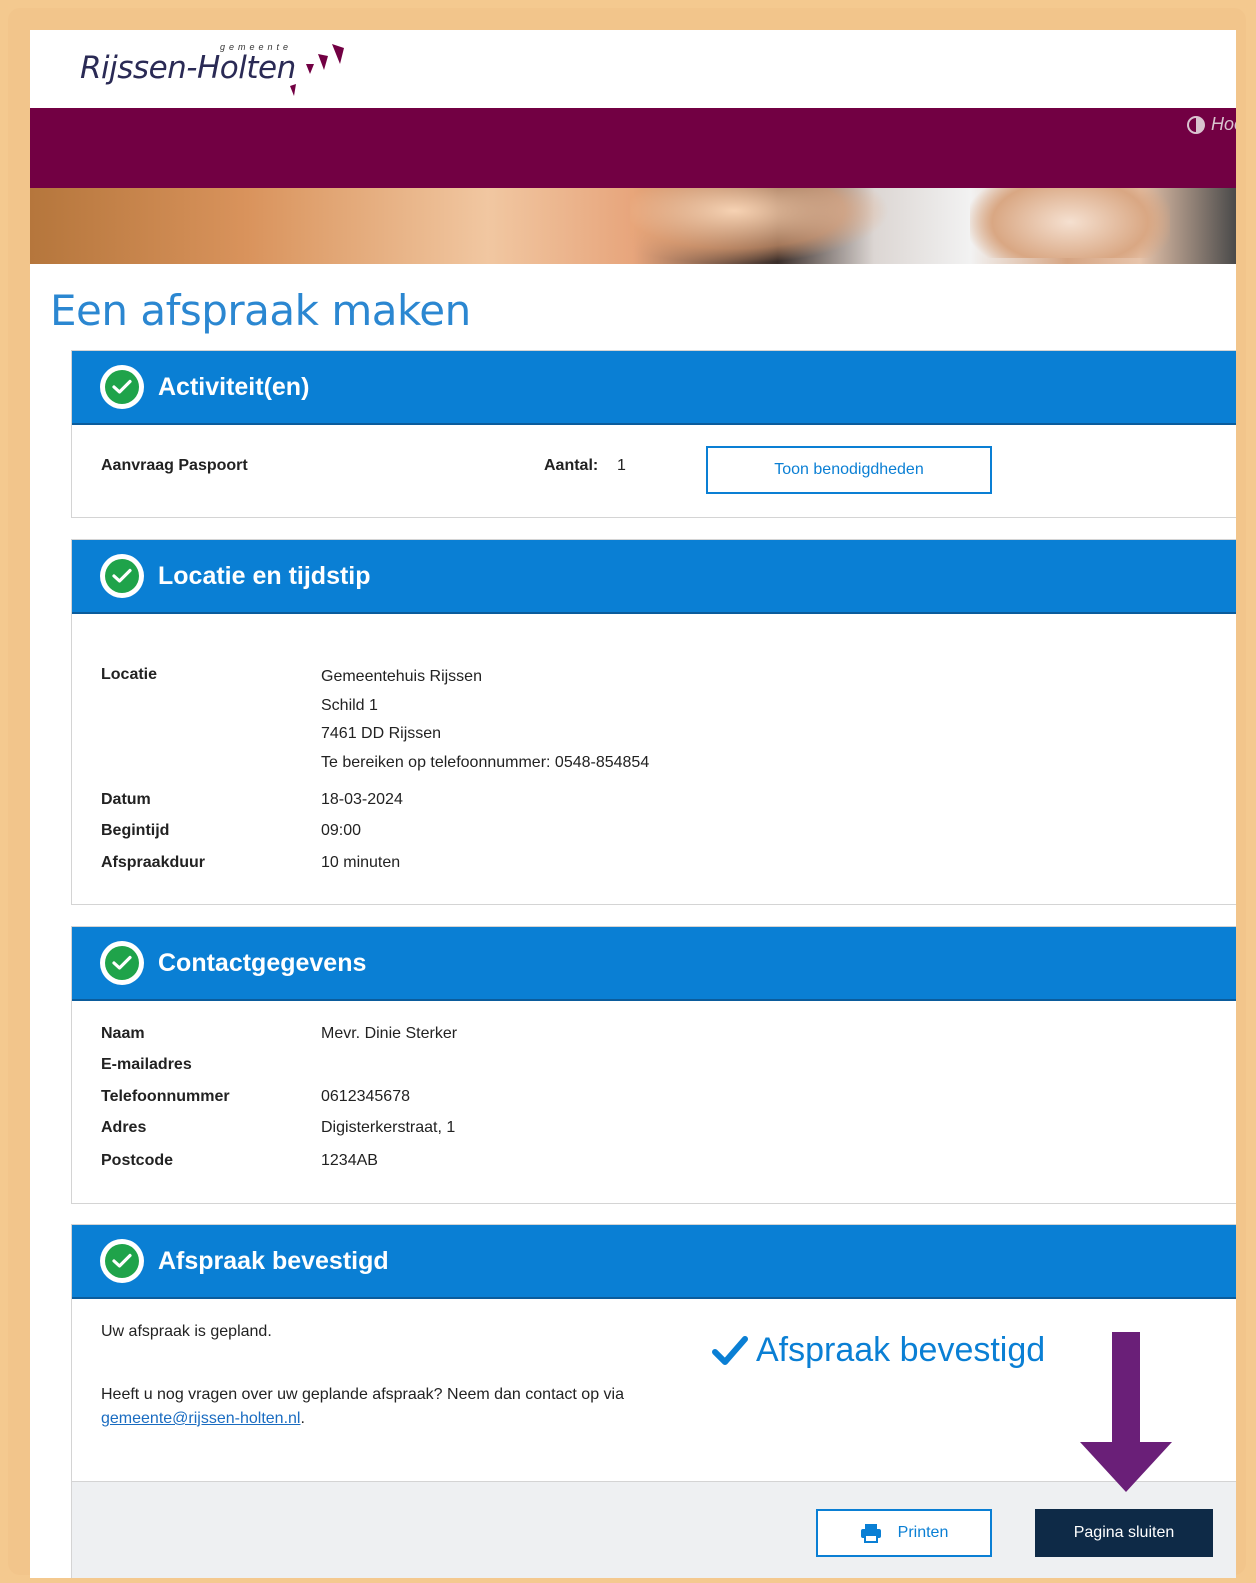 The height and width of the screenshot is (1583, 1256). What do you see at coordinates (153, 862) in the screenshot?
I see `duration-label: Afspraakduur` at bounding box center [153, 862].